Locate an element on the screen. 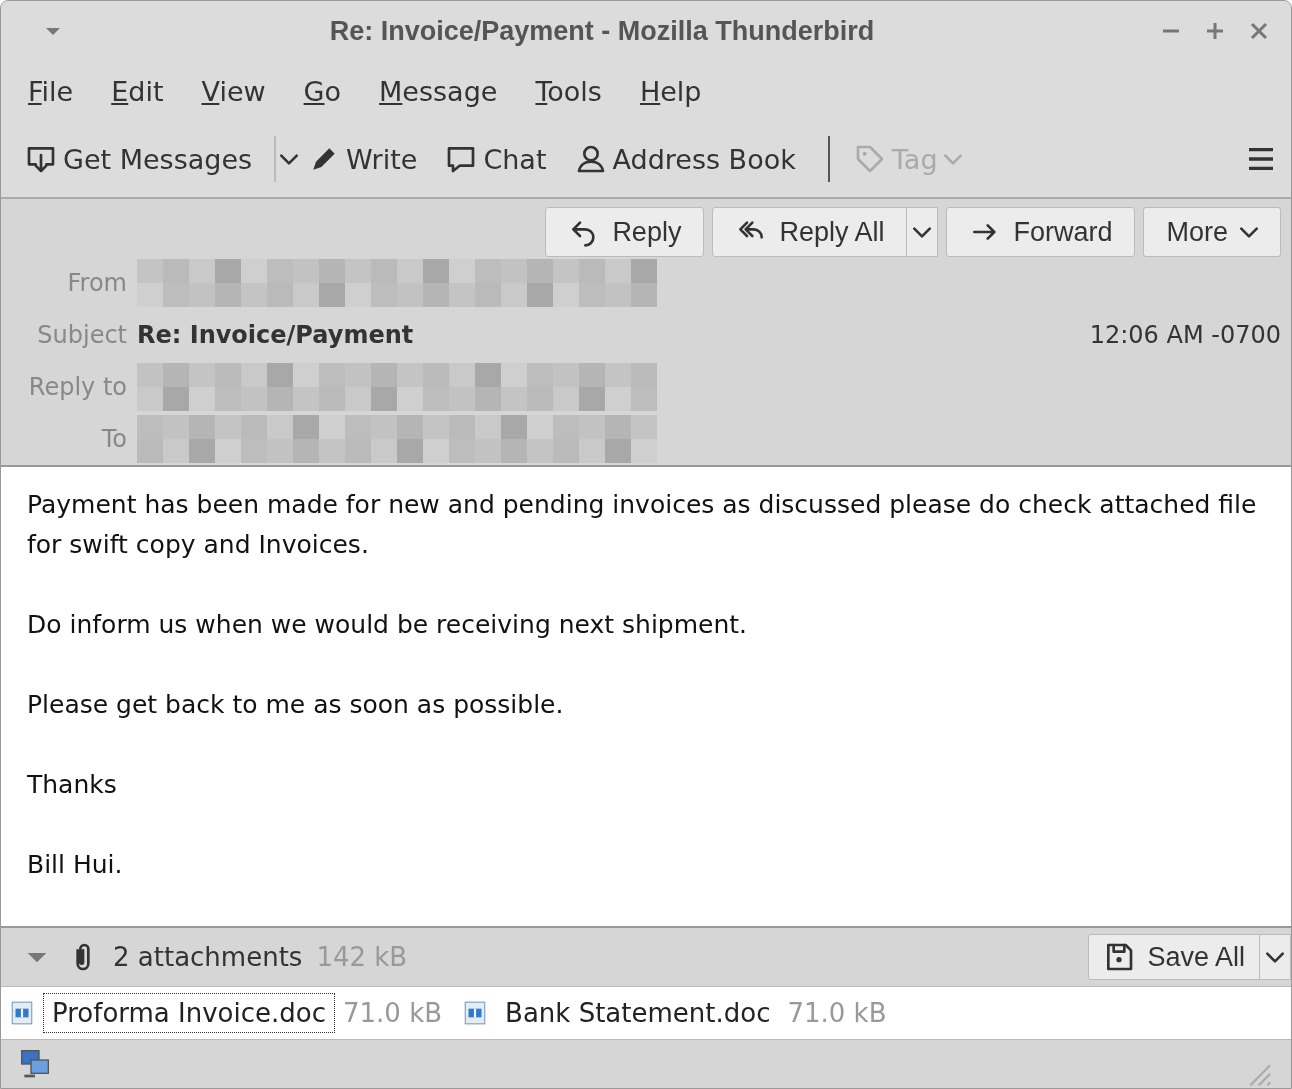 The height and width of the screenshot is (1089, 1292). toolbar-button: Get Messages is located at coordinates (158, 159).